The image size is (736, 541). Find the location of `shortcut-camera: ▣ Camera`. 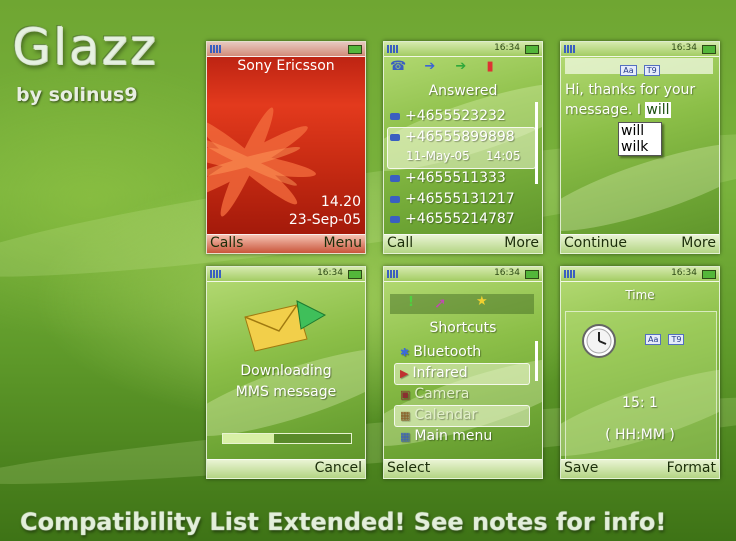

shortcut-camera: ▣ Camera is located at coordinates (434, 394).